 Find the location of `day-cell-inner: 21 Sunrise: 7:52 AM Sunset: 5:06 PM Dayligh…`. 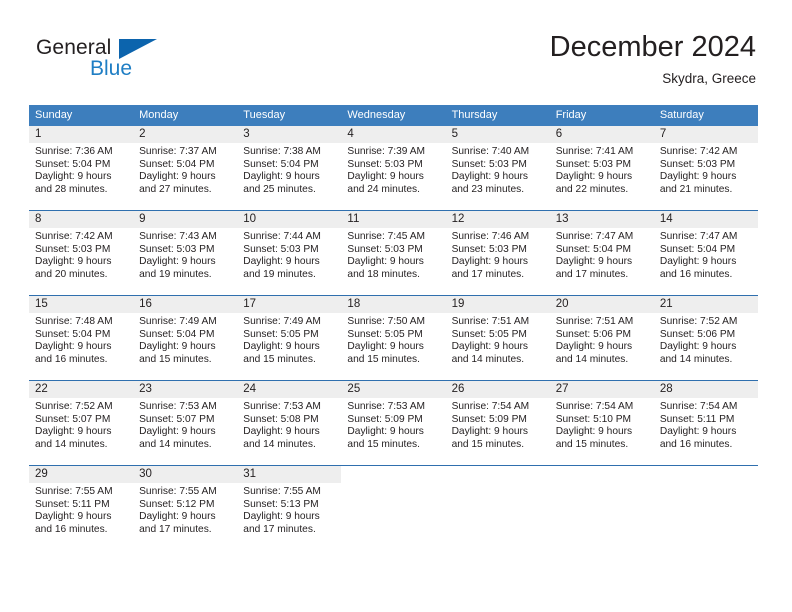

day-cell-inner: 21 Sunrise: 7:52 AM Sunset: 5:06 PM Dayligh… is located at coordinates (705, 338).